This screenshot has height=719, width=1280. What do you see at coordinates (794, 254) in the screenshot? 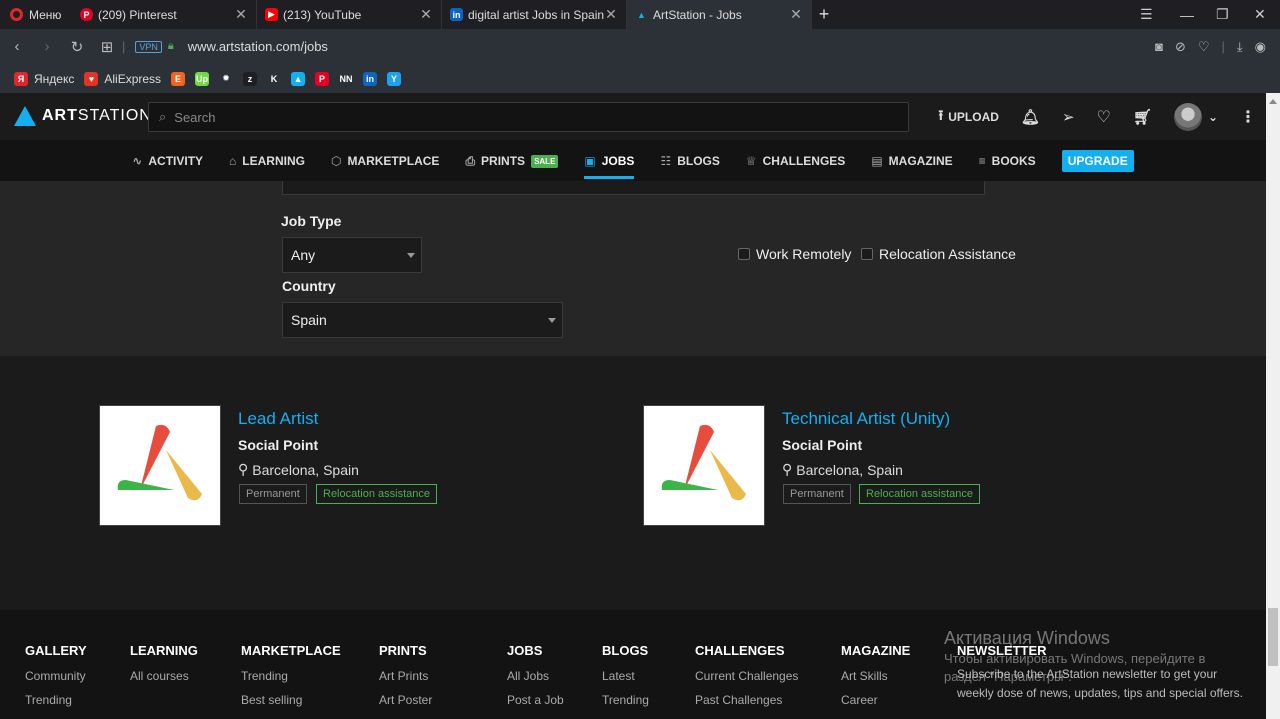
I see `work-remotely-checkbox: Work Remotely` at bounding box center [794, 254].